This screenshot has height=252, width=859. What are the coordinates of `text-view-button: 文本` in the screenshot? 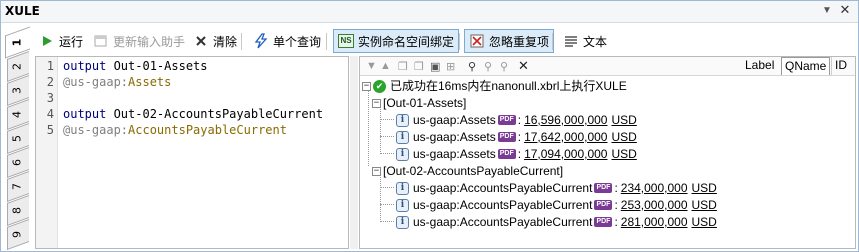 It's located at (585, 41).